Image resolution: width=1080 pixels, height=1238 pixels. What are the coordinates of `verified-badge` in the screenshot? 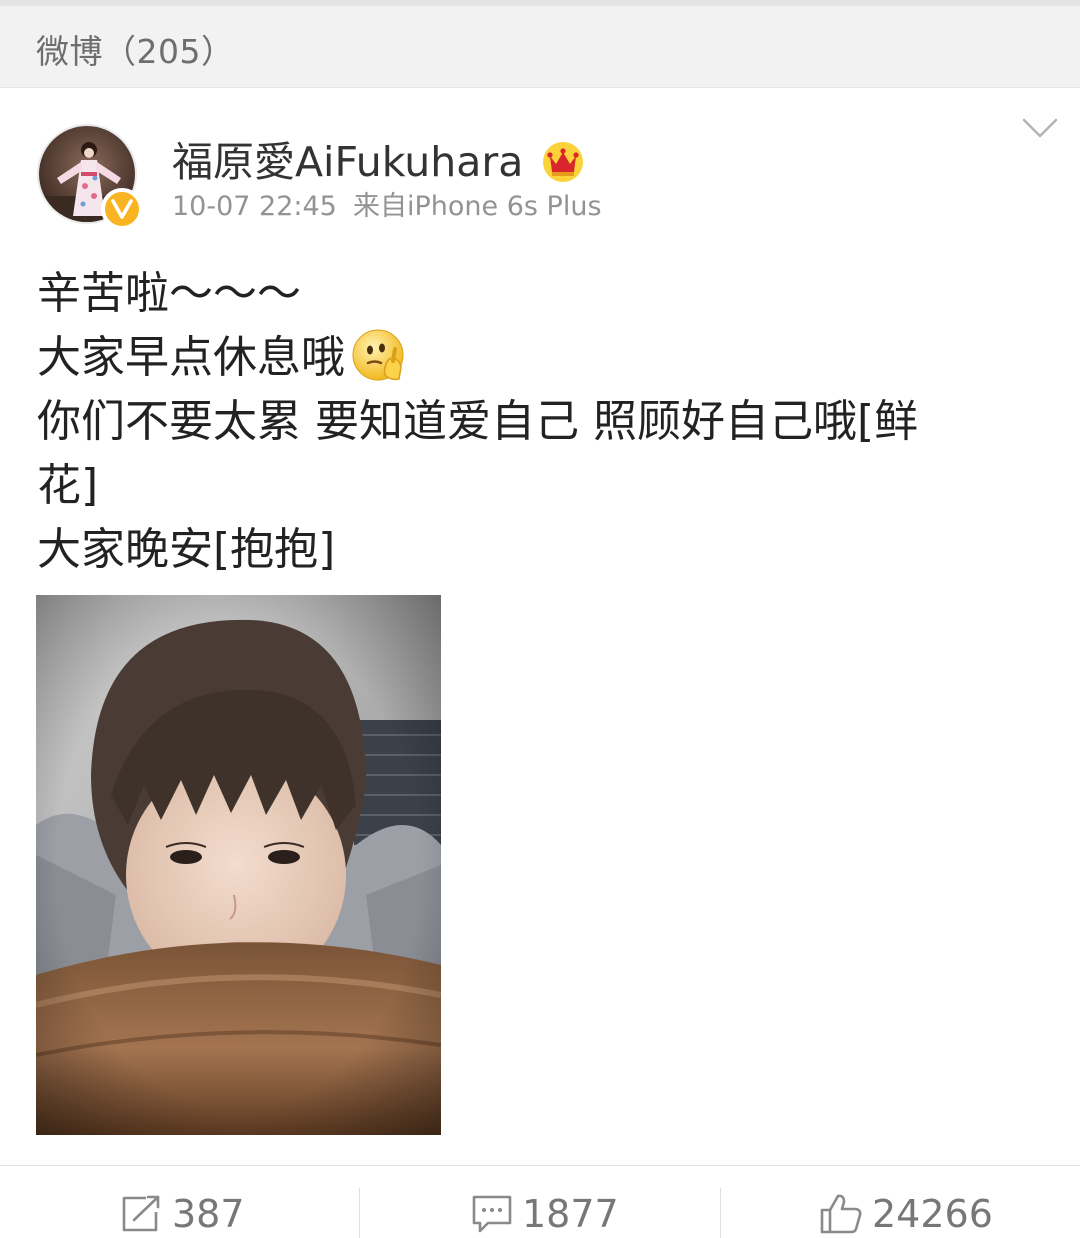 It's located at (122, 209).